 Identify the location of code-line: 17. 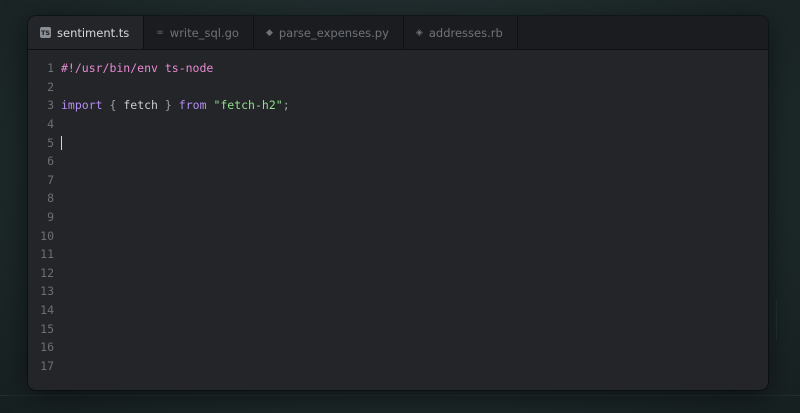
(44, 366).